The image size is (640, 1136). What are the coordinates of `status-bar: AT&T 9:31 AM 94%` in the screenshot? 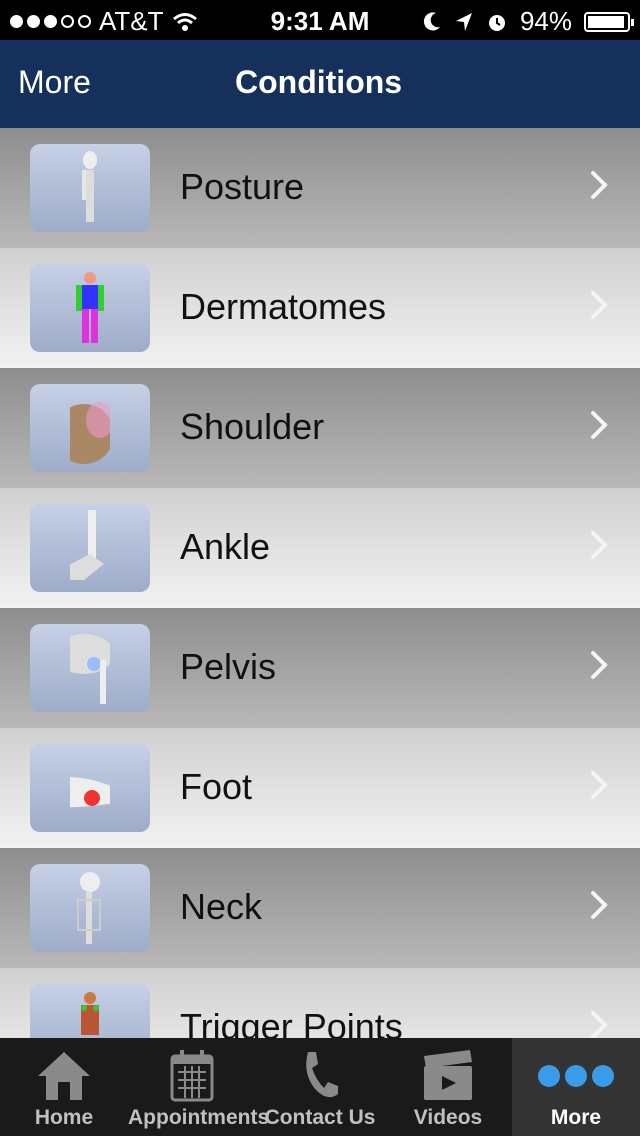 It's located at (320, 20).